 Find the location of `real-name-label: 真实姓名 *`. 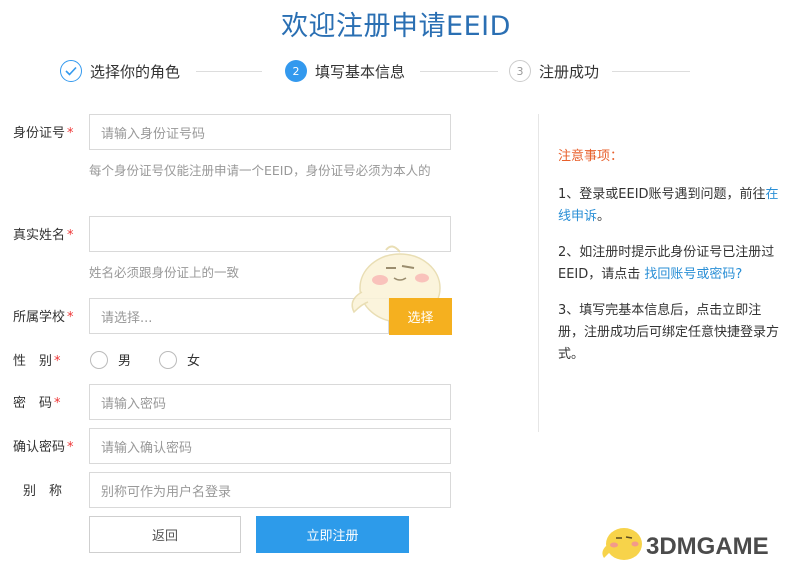

real-name-label: 真实姓名 * is located at coordinates (43, 235).